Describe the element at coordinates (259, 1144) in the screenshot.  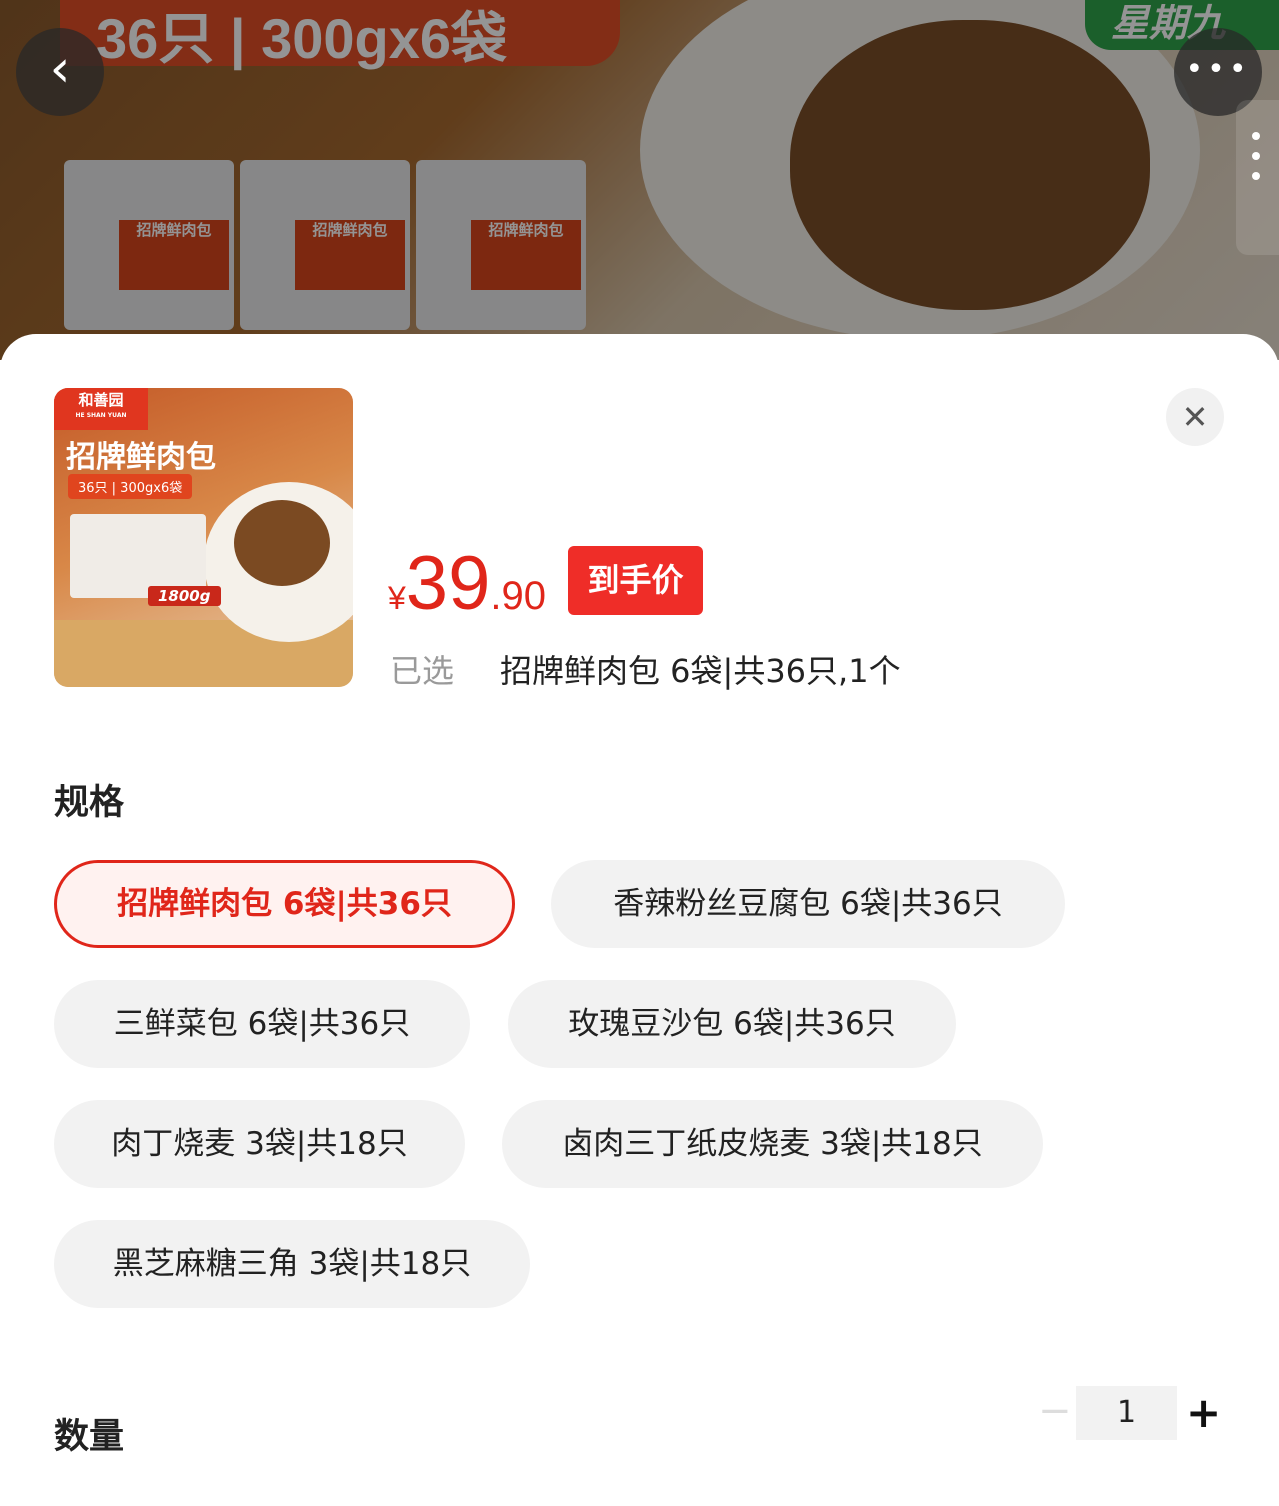
I see `spec-option: 肉丁烧麦 3袋|共18只` at that location.